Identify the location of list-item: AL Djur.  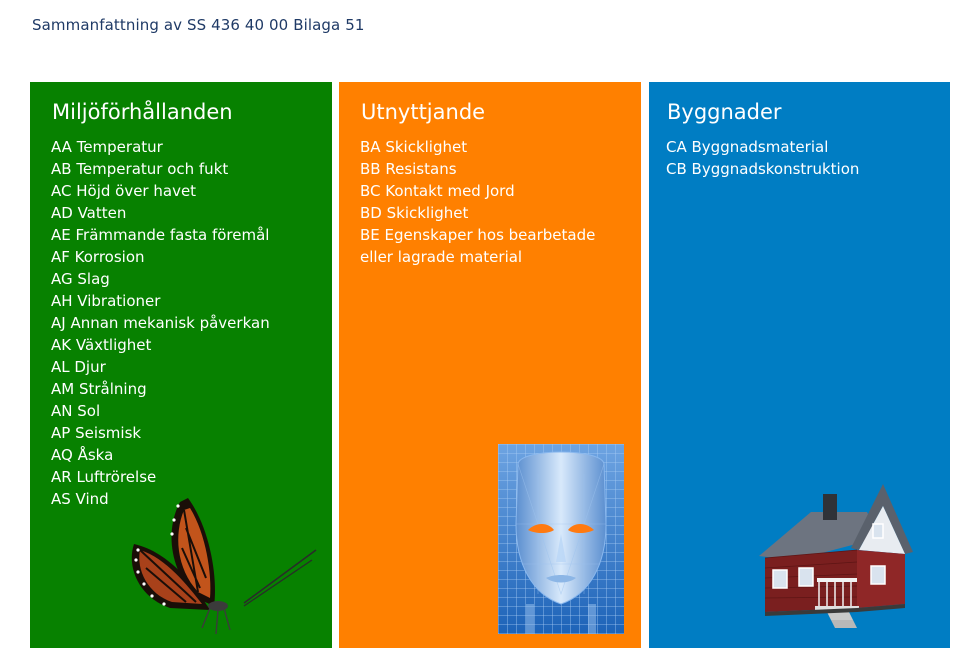
(78, 367).